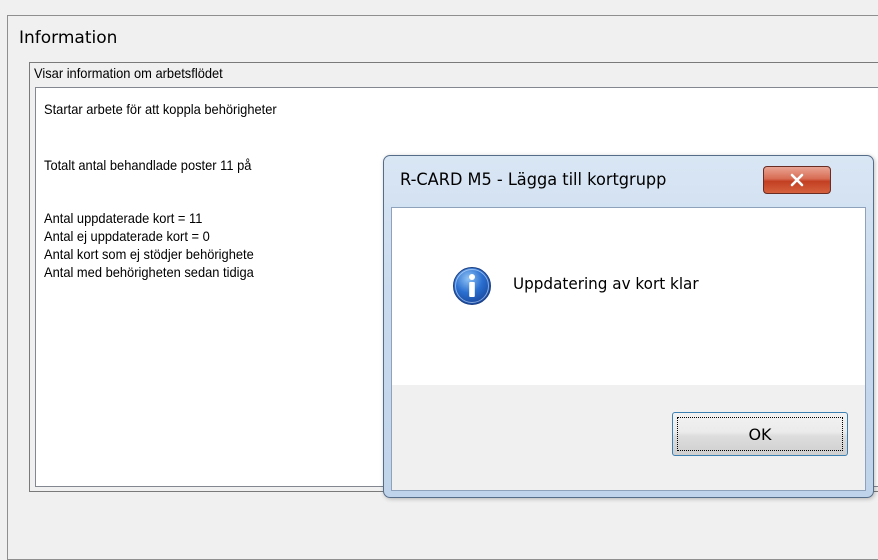 This screenshot has height=560, width=878. I want to click on ok-button: OK, so click(760, 434).